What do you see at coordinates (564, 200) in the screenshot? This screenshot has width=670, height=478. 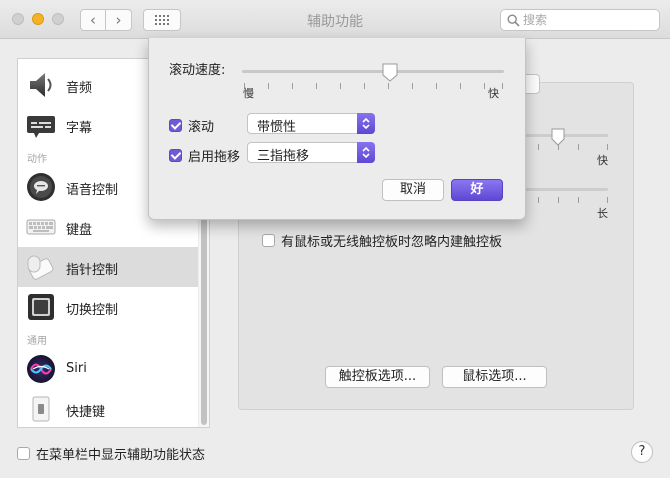 I see `background-slider-2-ticks` at bounding box center [564, 200].